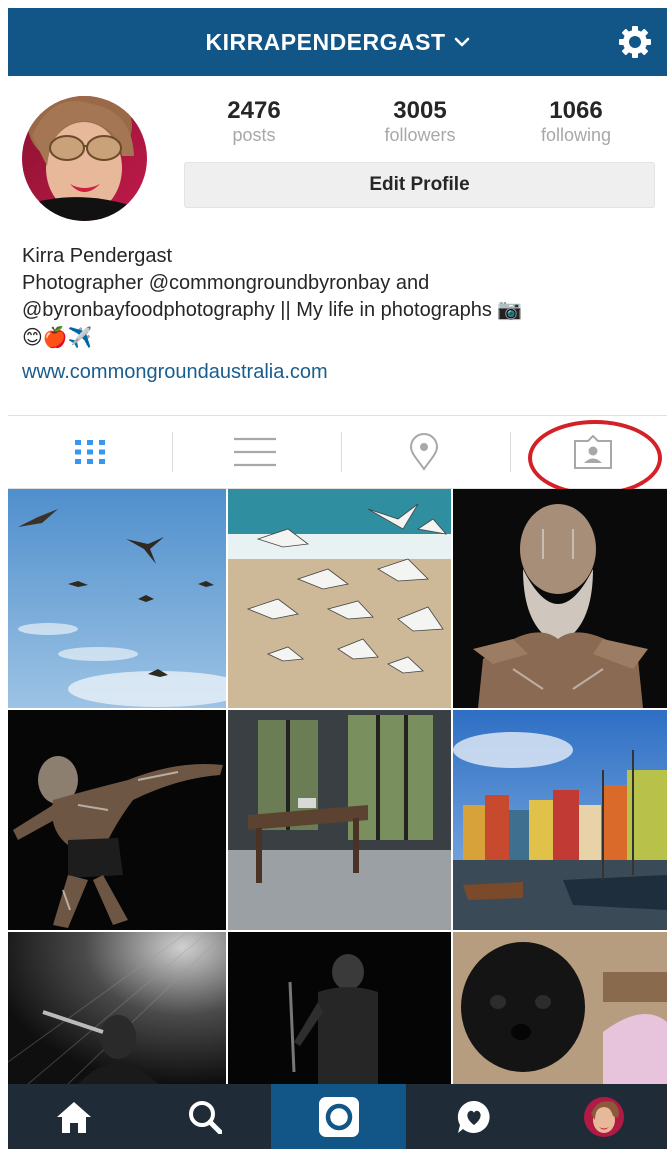  I want to click on nav-home, so click(73, 1116).